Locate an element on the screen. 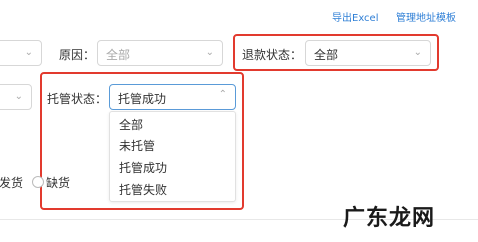 The image size is (478, 242). shipping-radio-out-of-stock: 缺货 is located at coordinates (51, 182).